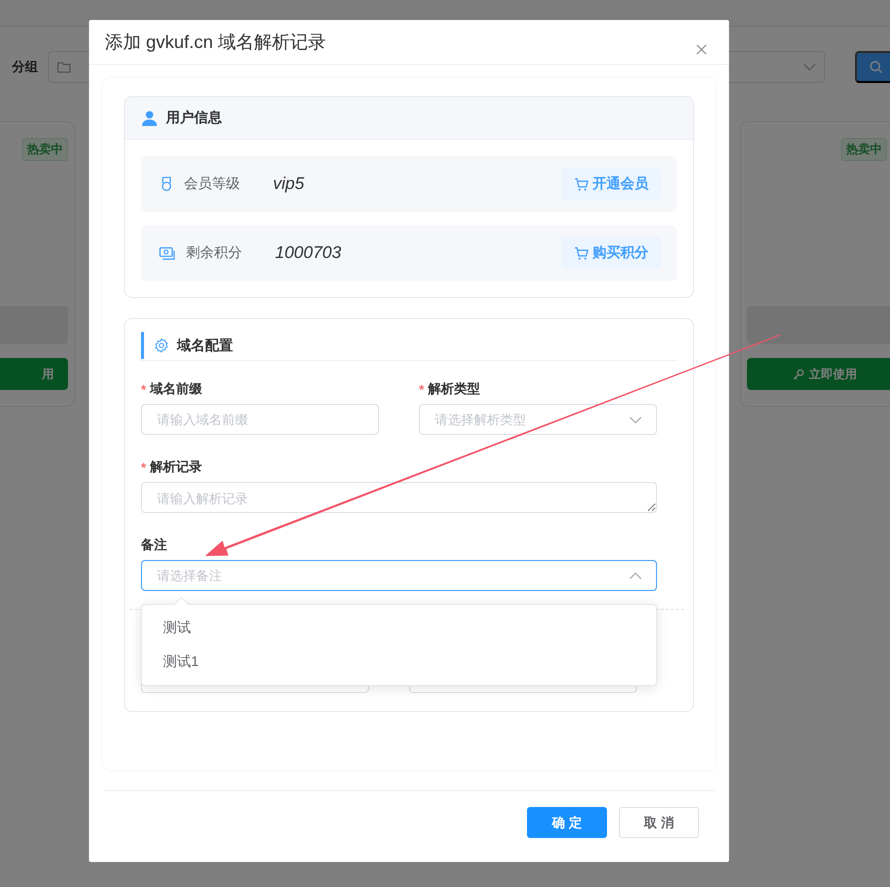 The width and height of the screenshot is (890, 887). I want to click on money-icon, so click(167, 253).